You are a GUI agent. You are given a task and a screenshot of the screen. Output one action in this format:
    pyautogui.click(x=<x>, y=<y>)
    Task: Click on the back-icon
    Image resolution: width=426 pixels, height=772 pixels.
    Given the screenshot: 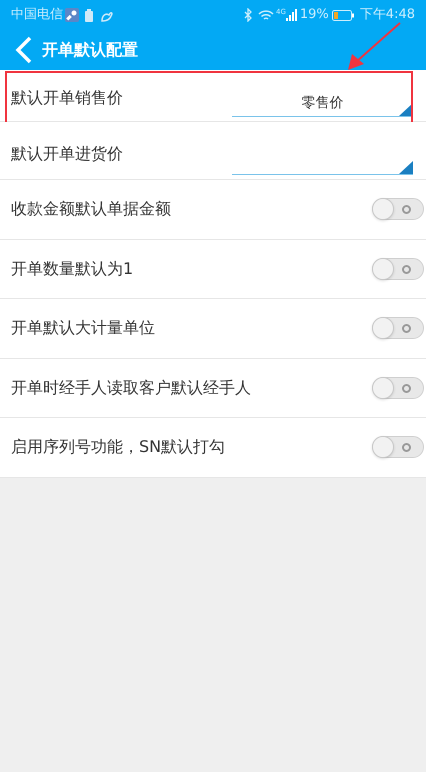 What is the action you would take?
    pyautogui.click(x=24, y=50)
    